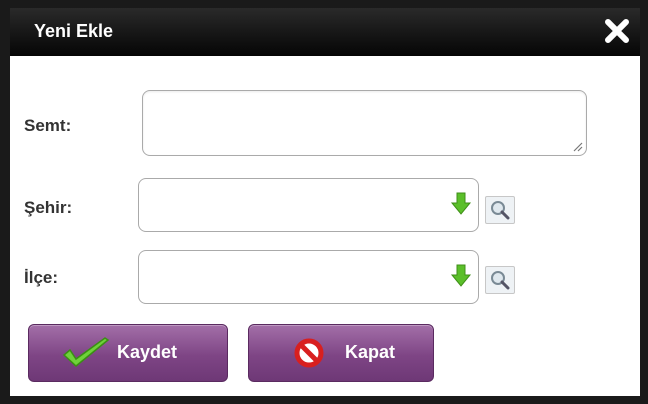  Describe the element at coordinates (577, 146) in the screenshot. I see `resize-handle-icon` at that location.